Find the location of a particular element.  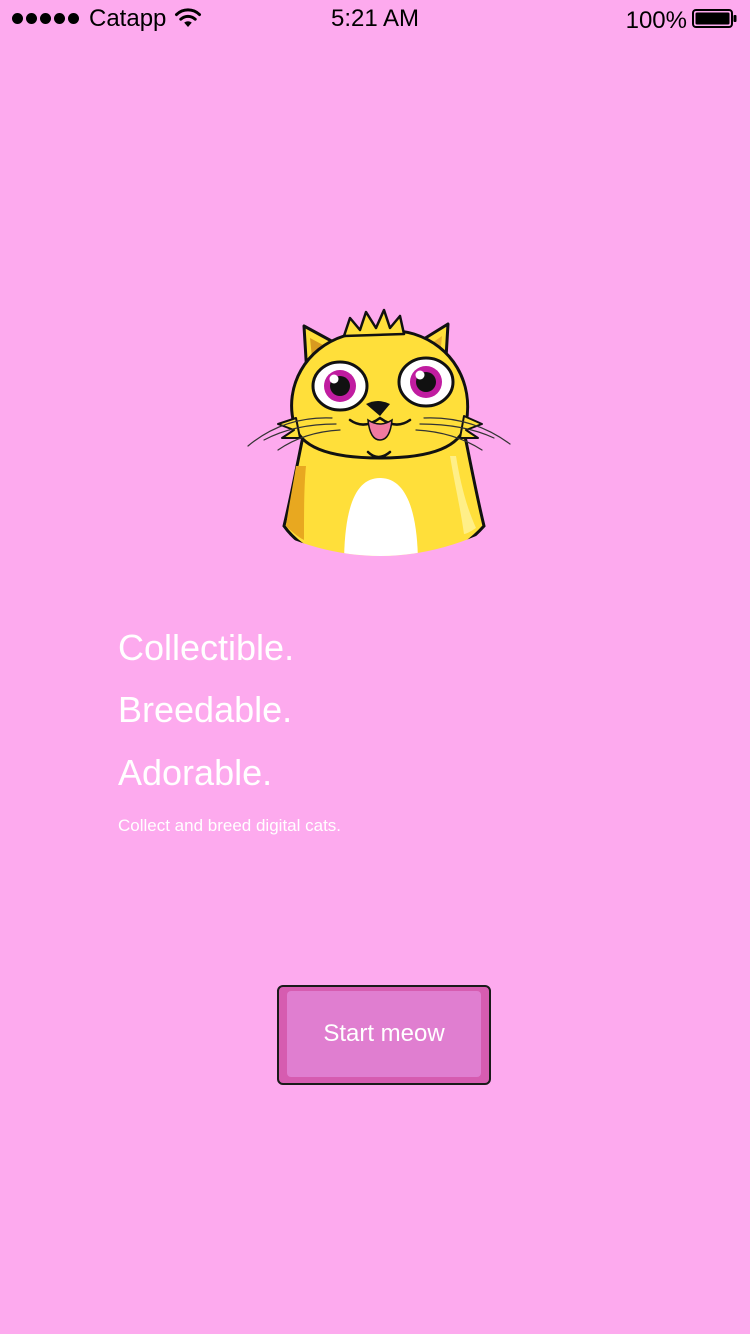

status-bar: Catapp 5:21 AM 100% is located at coordinates (375, 20).